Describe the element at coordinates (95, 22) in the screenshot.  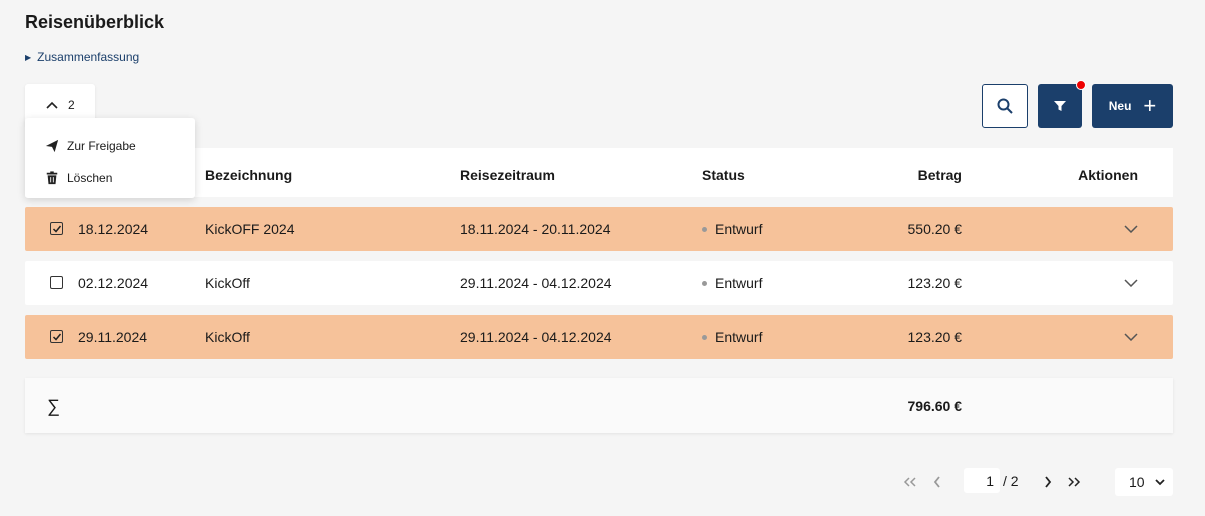
I see `page-title: Reisenüberblick` at that location.